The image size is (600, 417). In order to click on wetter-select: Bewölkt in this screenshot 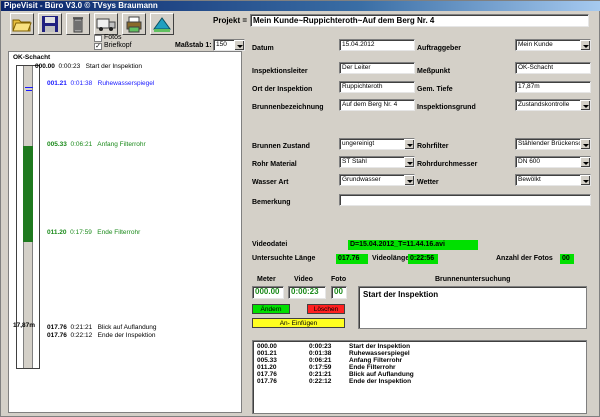, I will do `click(553, 180)`.